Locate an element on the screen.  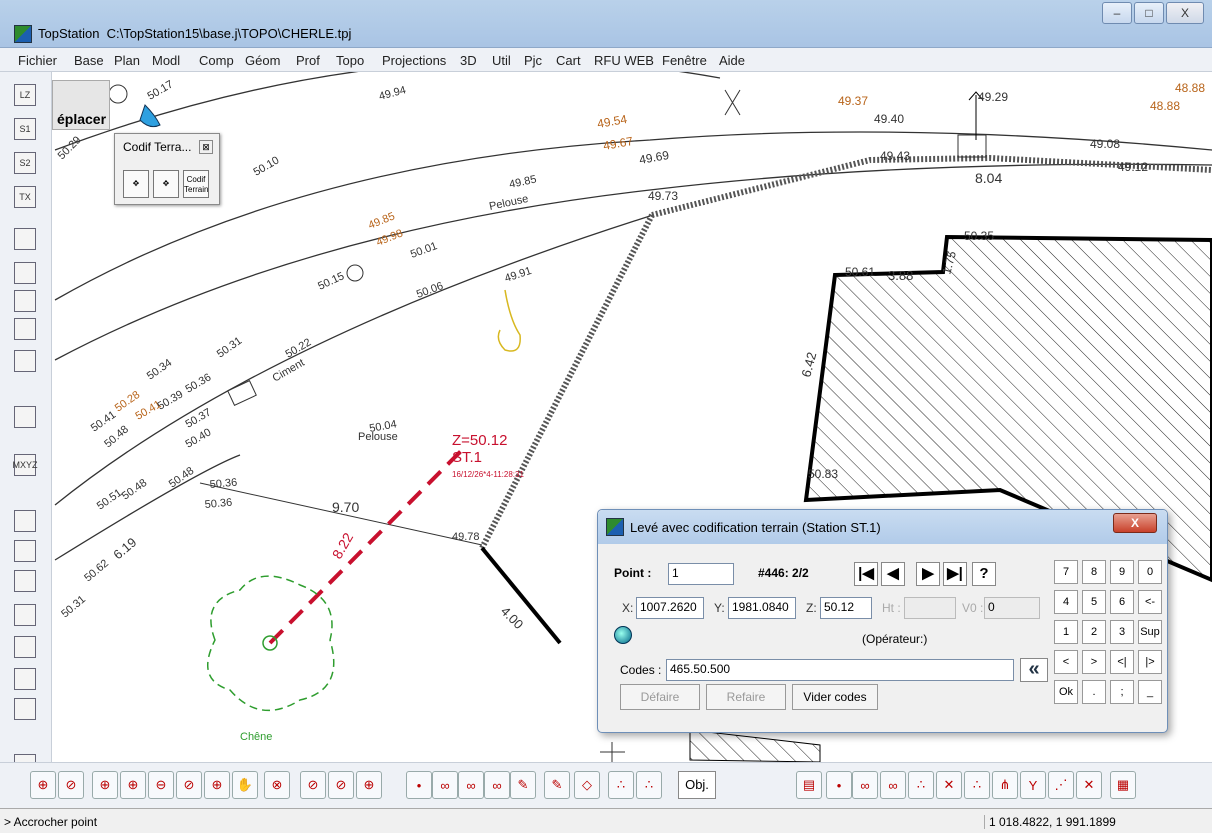
codif-terrain-button: Codif Terrain is located at coordinates (196, 184).